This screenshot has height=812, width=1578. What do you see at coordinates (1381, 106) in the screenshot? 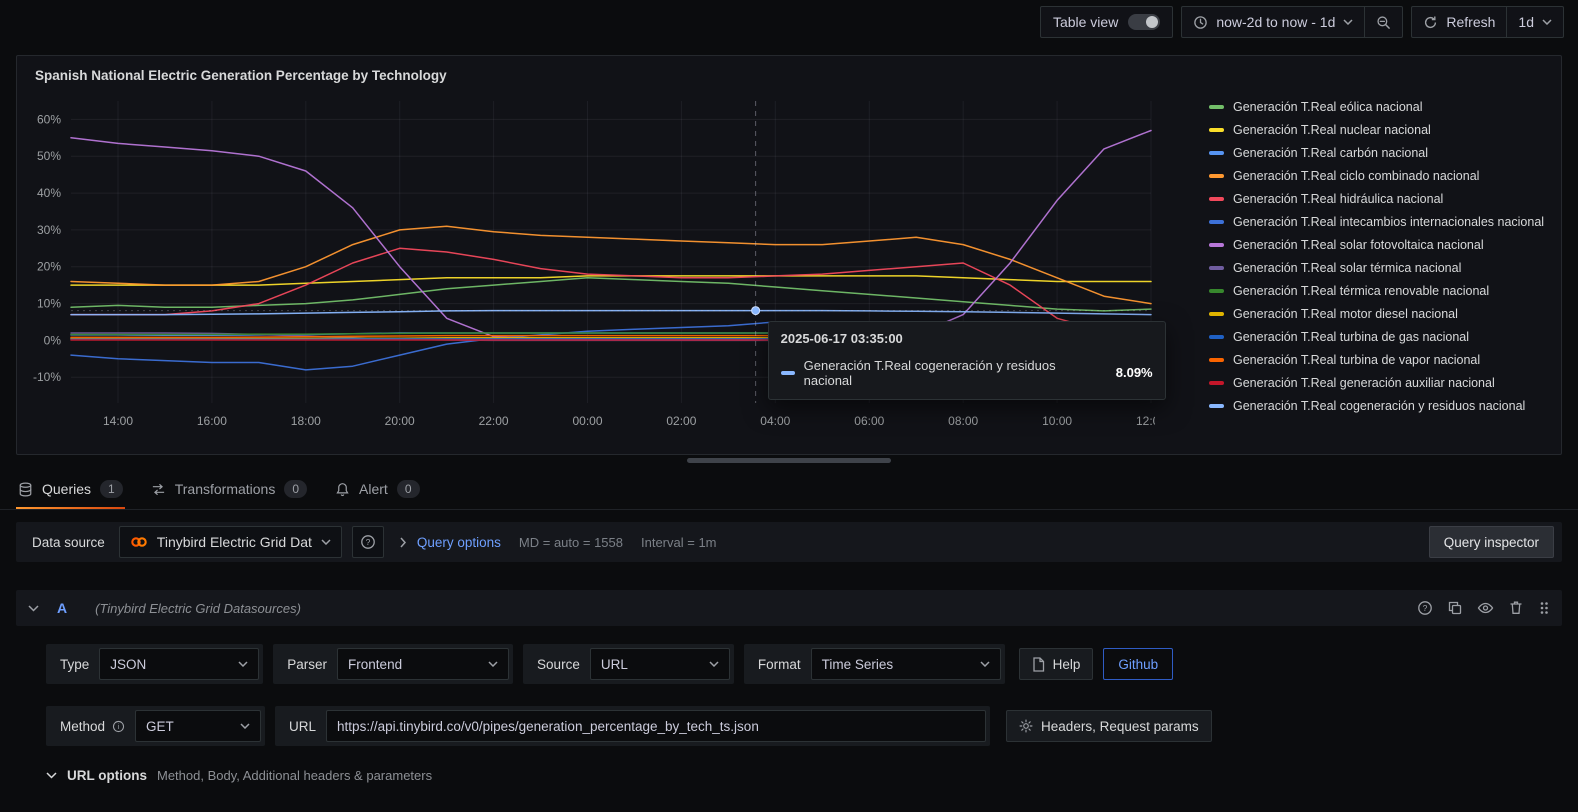
I see `legend-item: Generación T.Real eólica nacional` at bounding box center [1381, 106].